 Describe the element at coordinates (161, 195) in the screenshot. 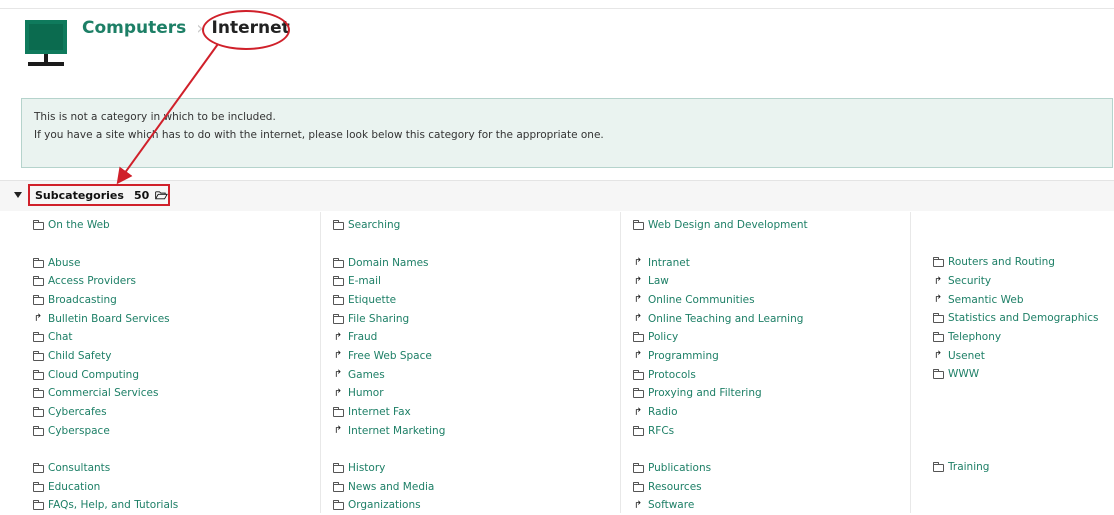

I see `open-folder-icon` at that location.